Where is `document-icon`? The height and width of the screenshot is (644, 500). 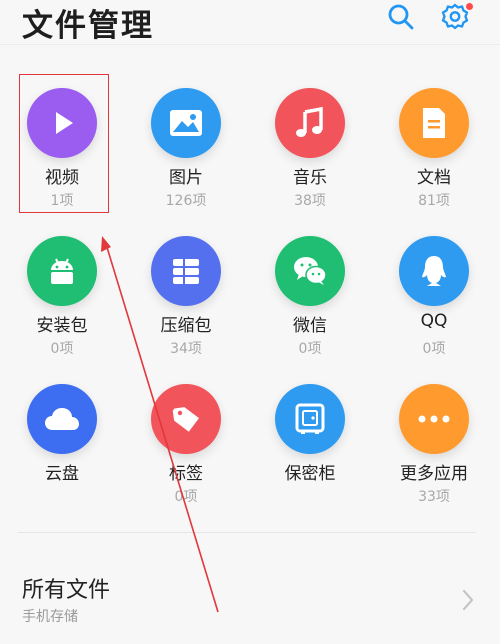 document-icon is located at coordinates (434, 123).